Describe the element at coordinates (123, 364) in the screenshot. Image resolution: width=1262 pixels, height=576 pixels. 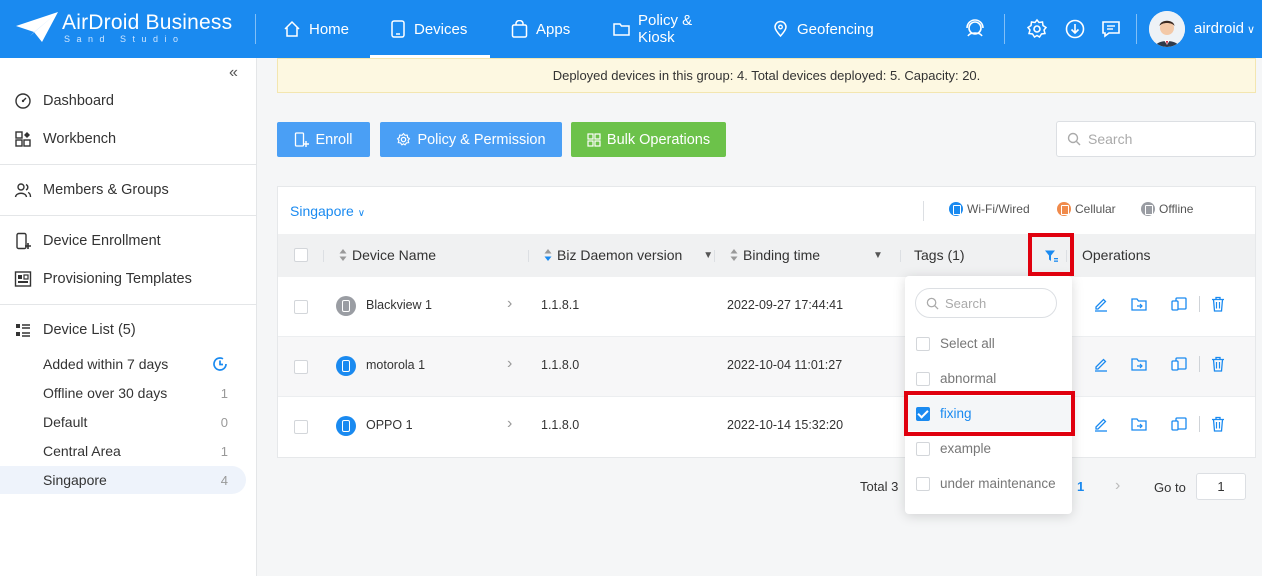
I see `group-added-within-7-days: Added within 7 days` at that location.